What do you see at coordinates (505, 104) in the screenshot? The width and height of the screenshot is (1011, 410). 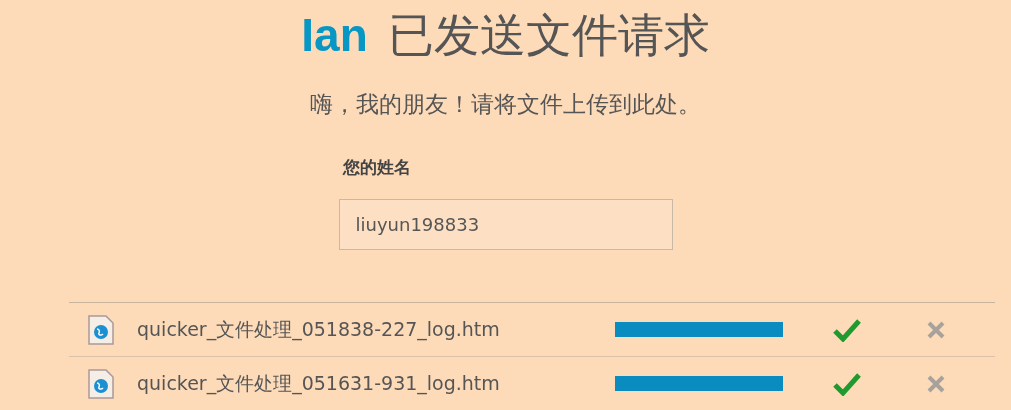 I see `subtitle: 嗨，我的朋友！请将文件上传到此处。` at bounding box center [505, 104].